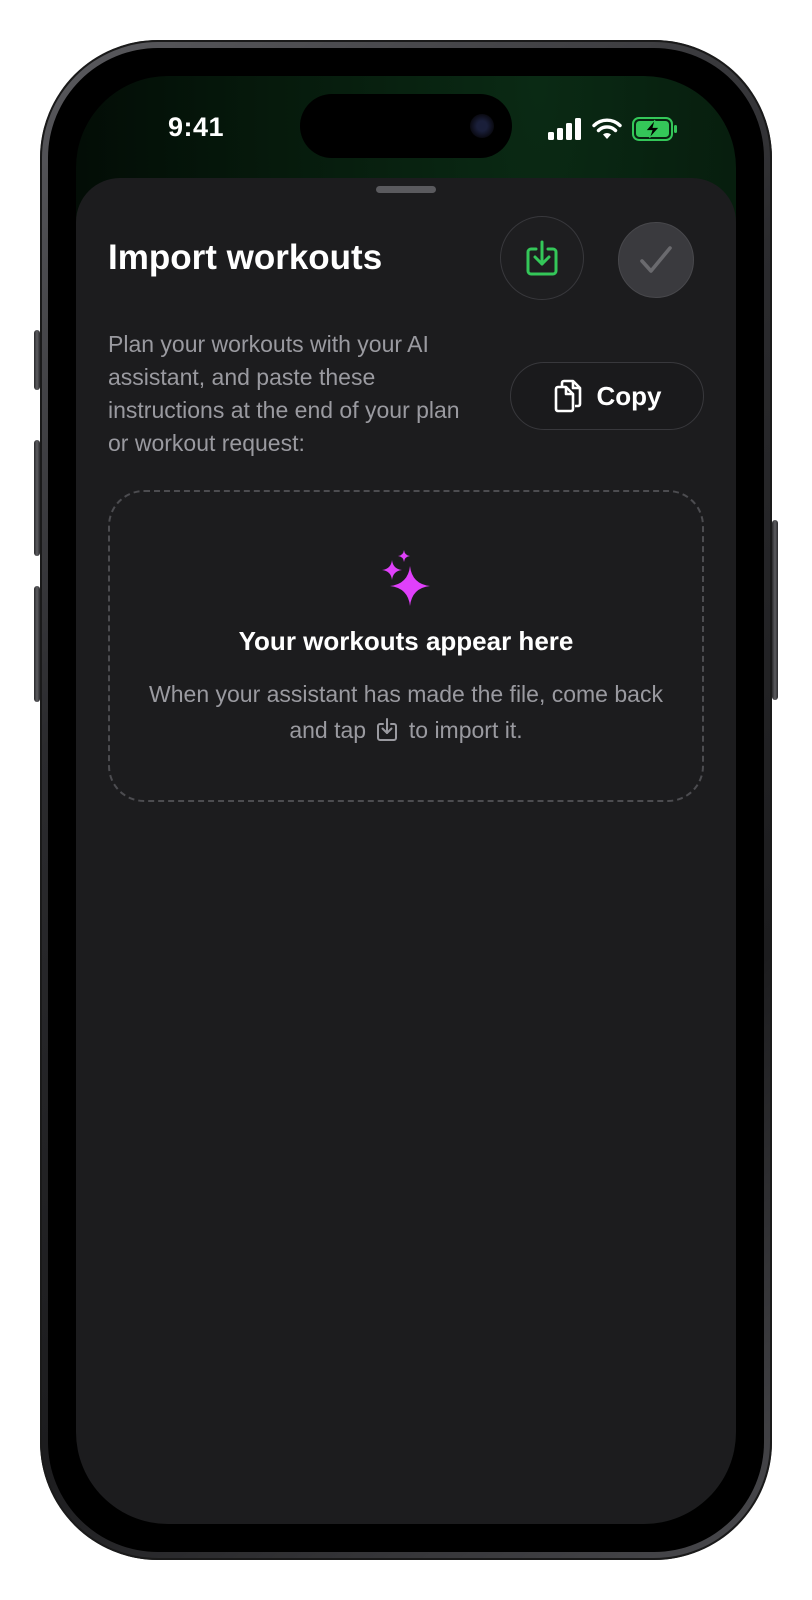 The width and height of the screenshot is (812, 1600). What do you see at coordinates (245, 257) in the screenshot?
I see `sheet-title: Import workouts` at bounding box center [245, 257].